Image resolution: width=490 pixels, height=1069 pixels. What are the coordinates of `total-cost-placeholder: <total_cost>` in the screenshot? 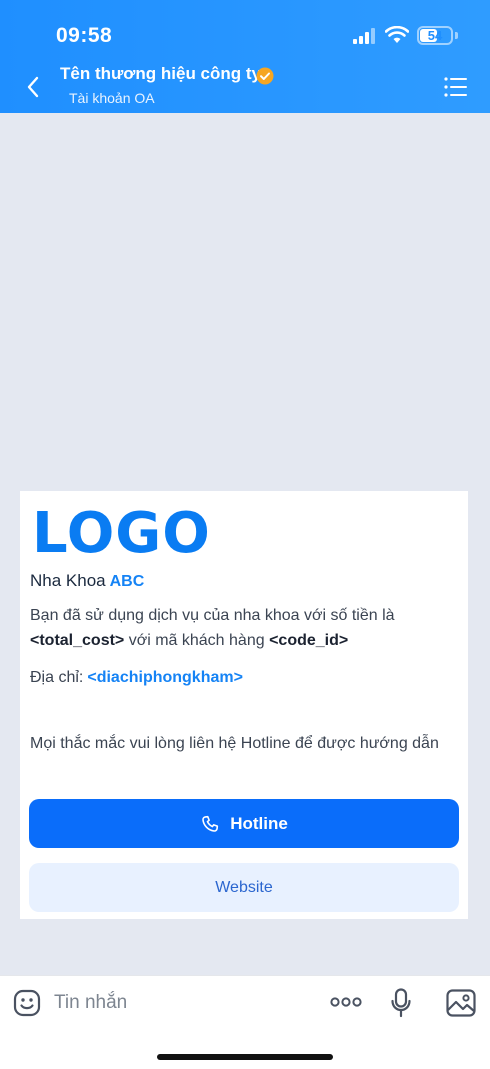 It's located at (77, 640).